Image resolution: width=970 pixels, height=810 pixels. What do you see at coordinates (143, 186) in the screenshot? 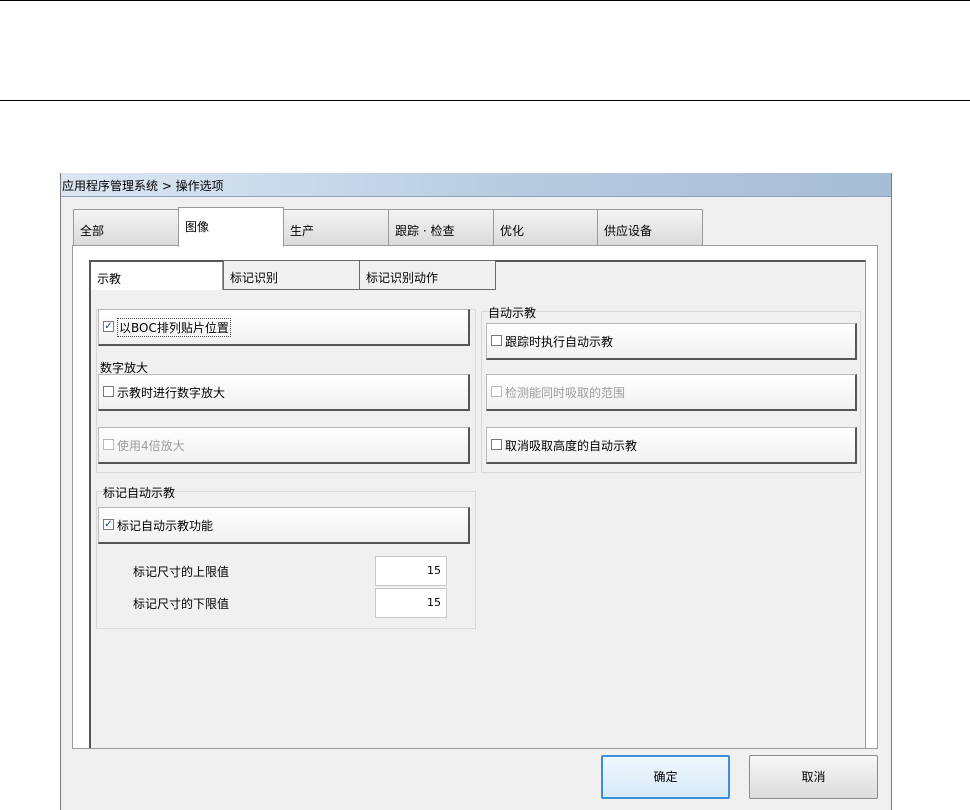
I see `window-title: 应用程序管理系统 > 操作选项` at bounding box center [143, 186].